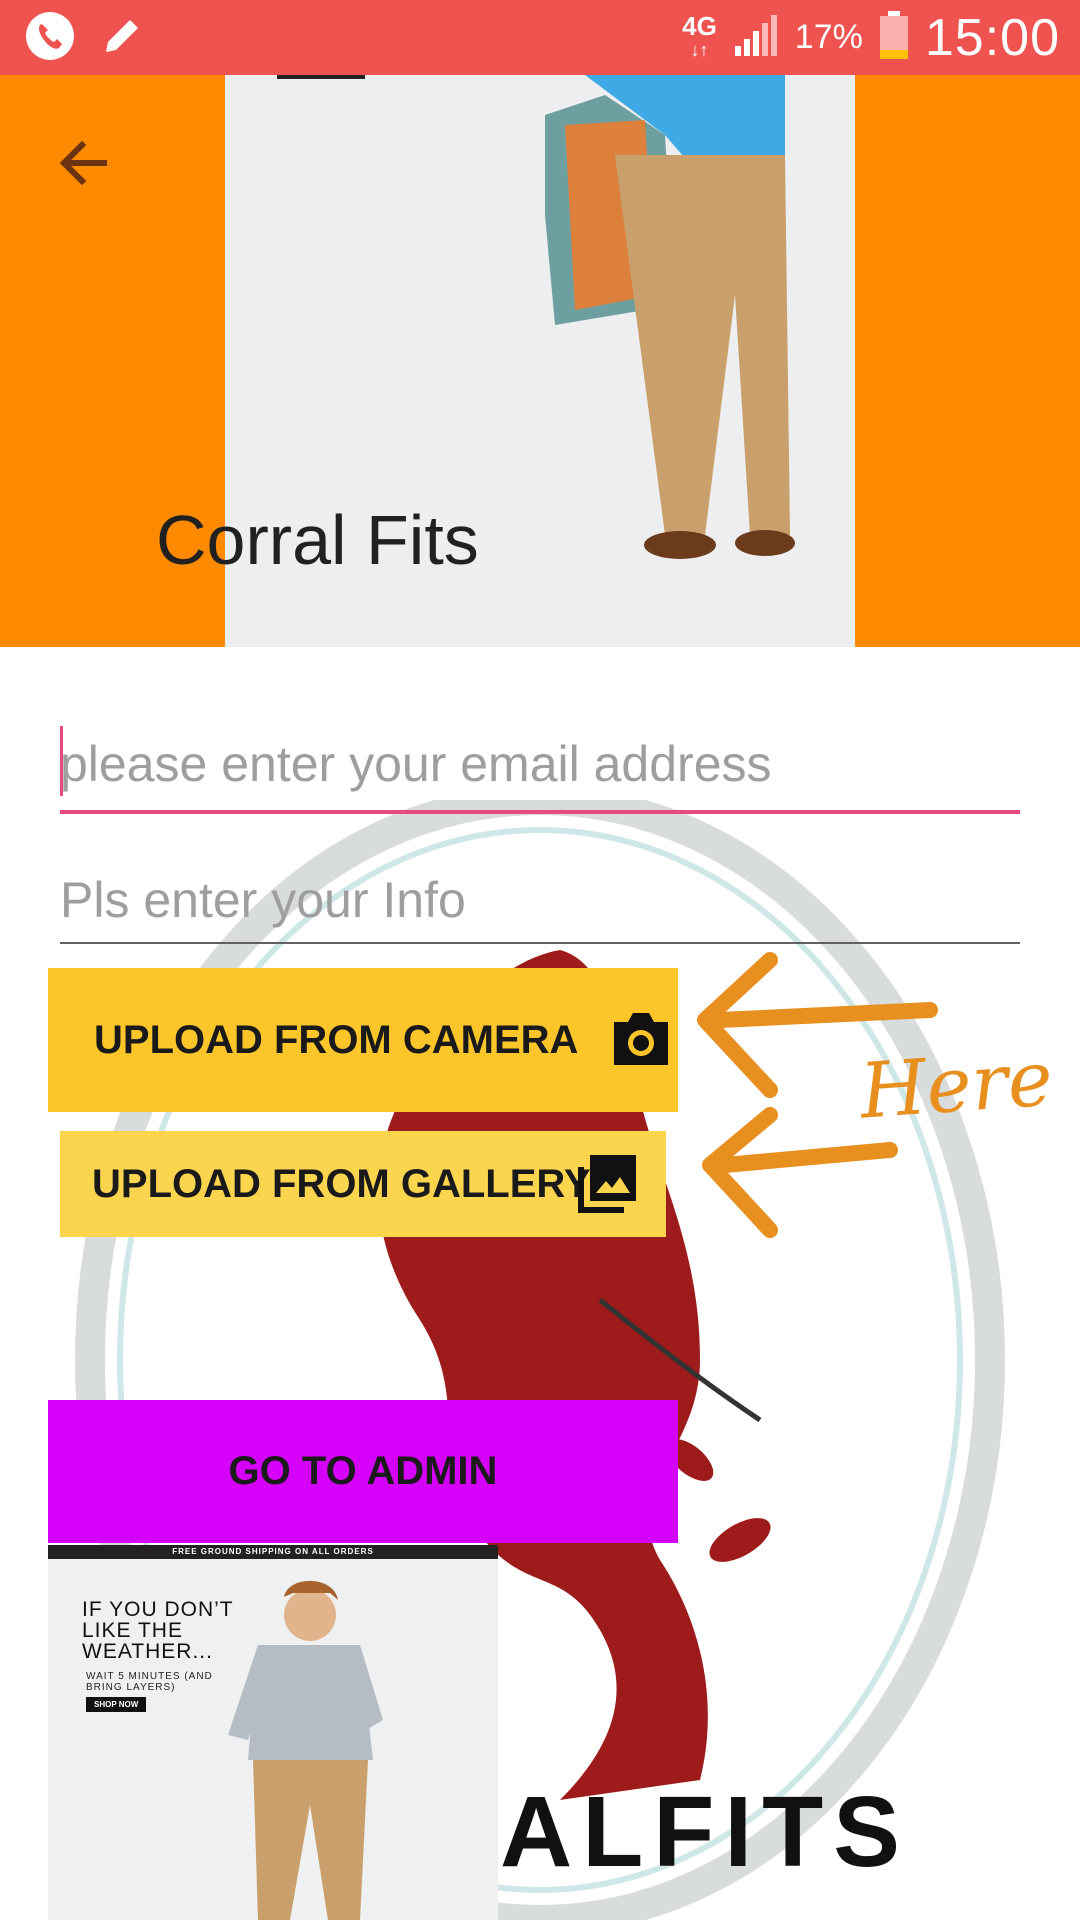  I want to click on status-time: 15:00, so click(992, 37).